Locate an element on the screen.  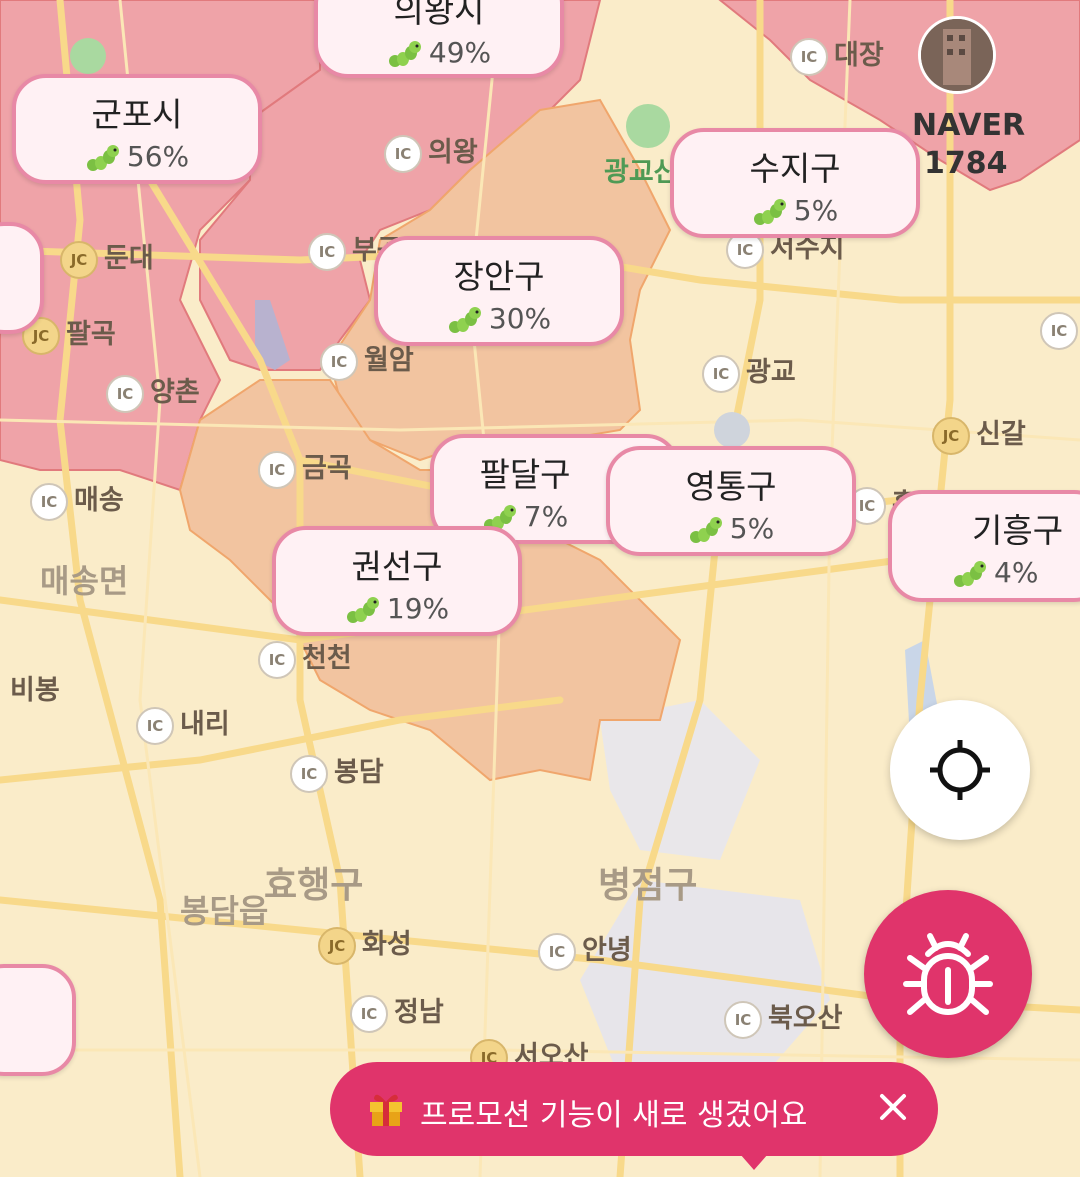
place-label-hwaseong: JC 화성 is located at coordinates (365, 943).